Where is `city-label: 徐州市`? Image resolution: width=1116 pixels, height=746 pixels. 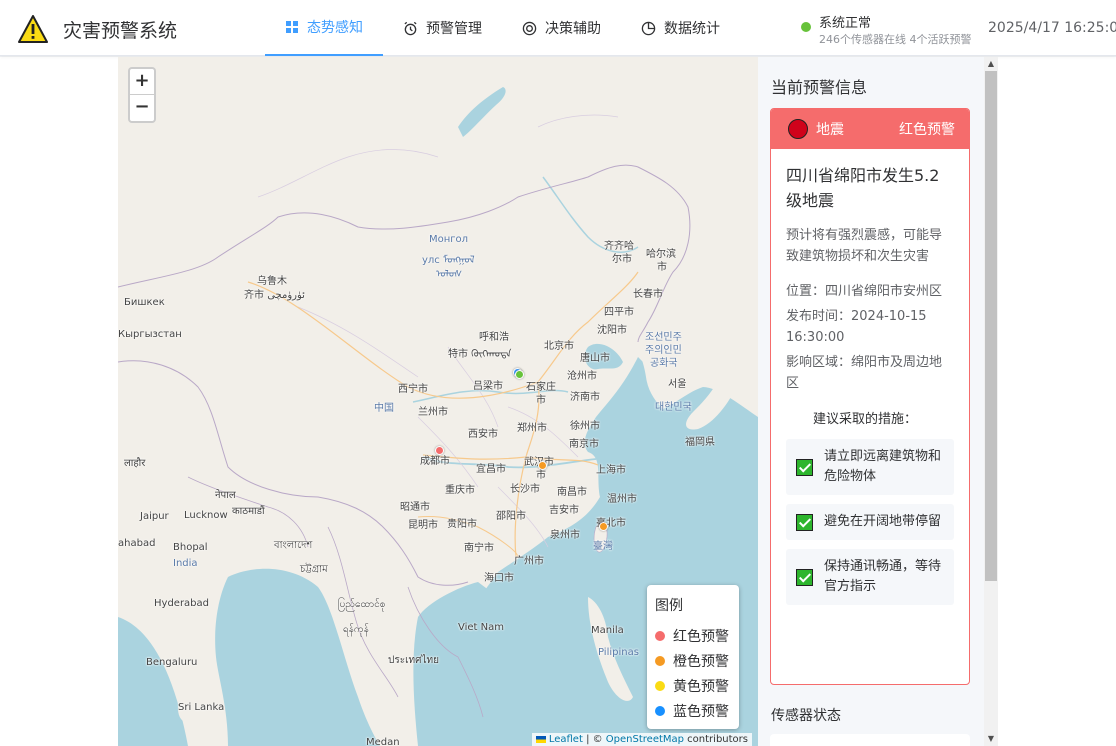
city-label: 徐州市 is located at coordinates (585, 426).